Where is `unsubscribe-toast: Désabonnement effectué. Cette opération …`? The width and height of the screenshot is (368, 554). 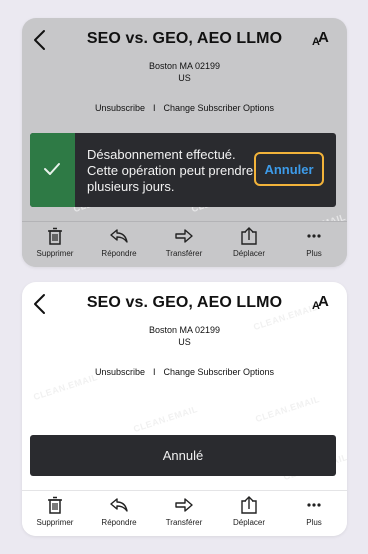 unsubscribe-toast: Désabonnement effectué. Cette opération … is located at coordinates (183, 170).